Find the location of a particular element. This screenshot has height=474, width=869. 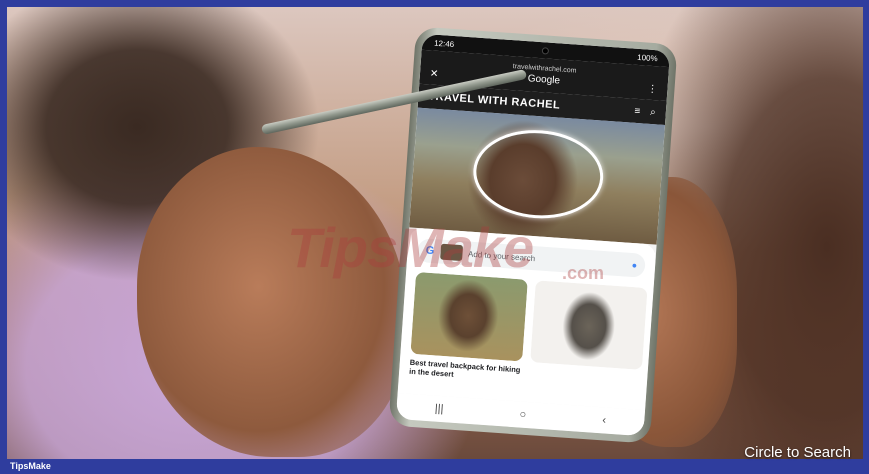

footer-label: TipsMake is located at coordinates (30, 466).